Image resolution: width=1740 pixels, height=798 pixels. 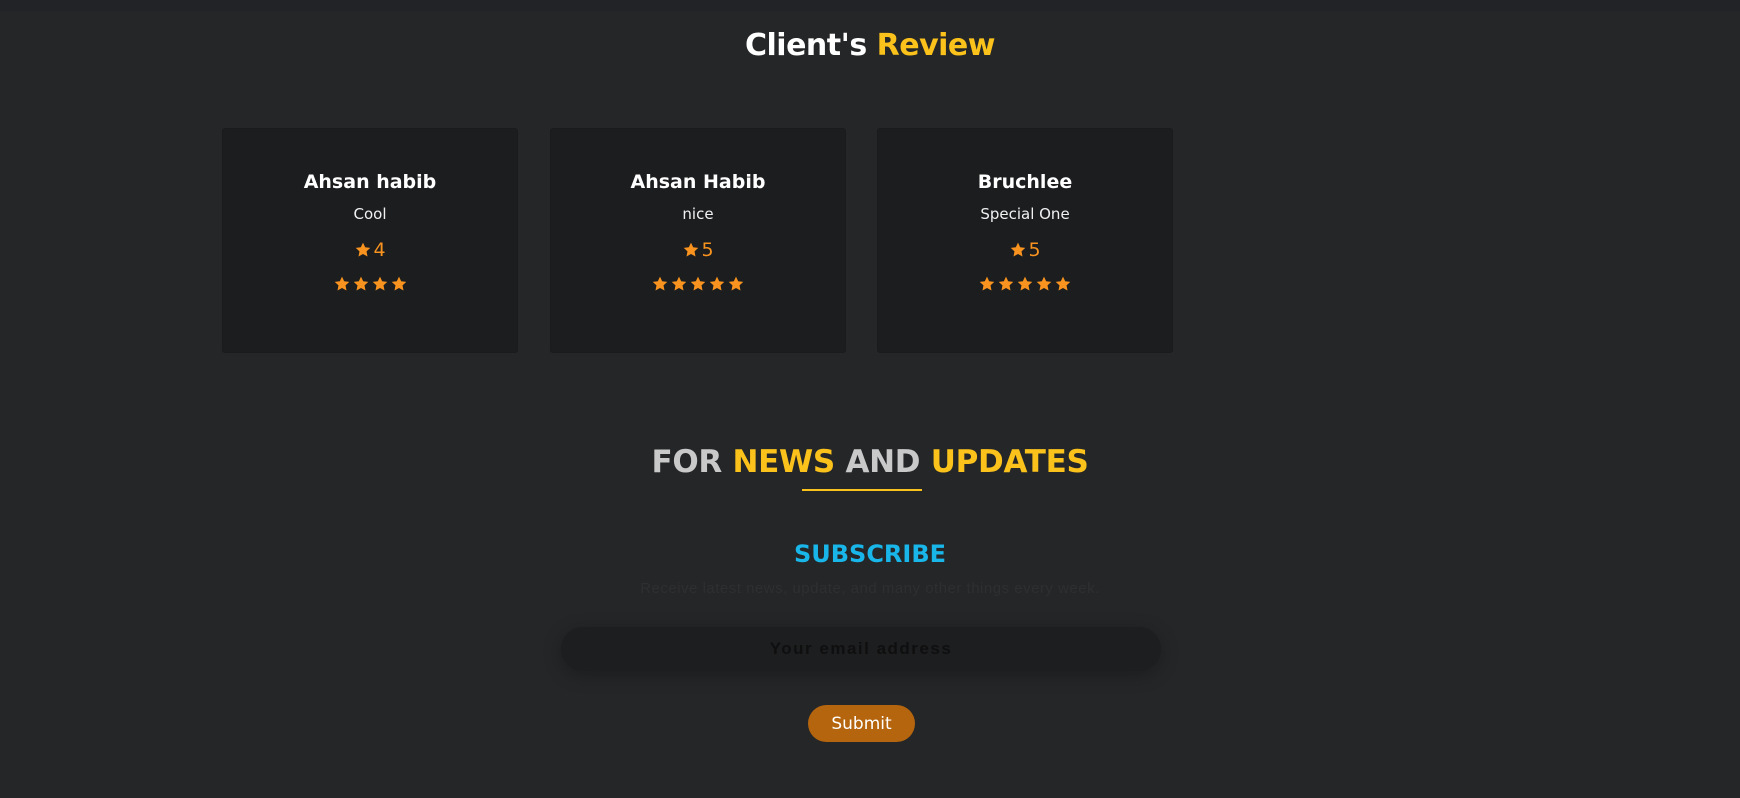 What do you see at coordinates (861, 649) in the screenshot?
I see `email-input` at bounding box center [861, 649].